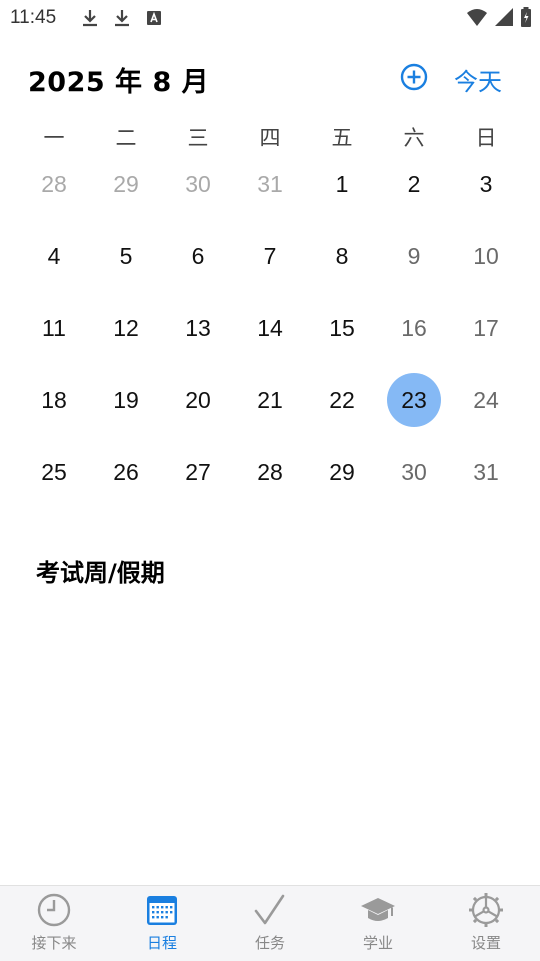 The image size is (540, 961). What do you see at coordinates (378, 909) in the screenshot?
I see `graduation-cap-icon` at bounding box center [378, 909].